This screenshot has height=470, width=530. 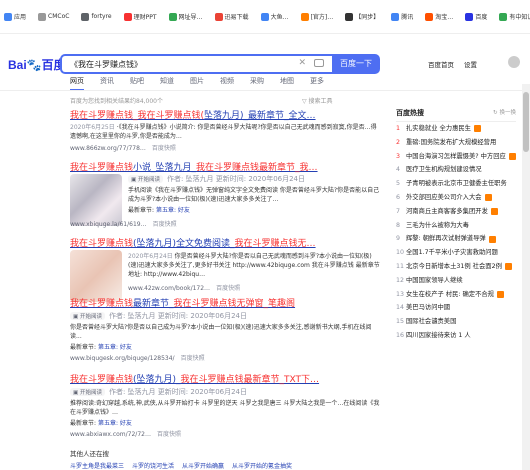 I want to click on hot-search-item: 12 中国国家领导人继续, so click(x=456, y=281).